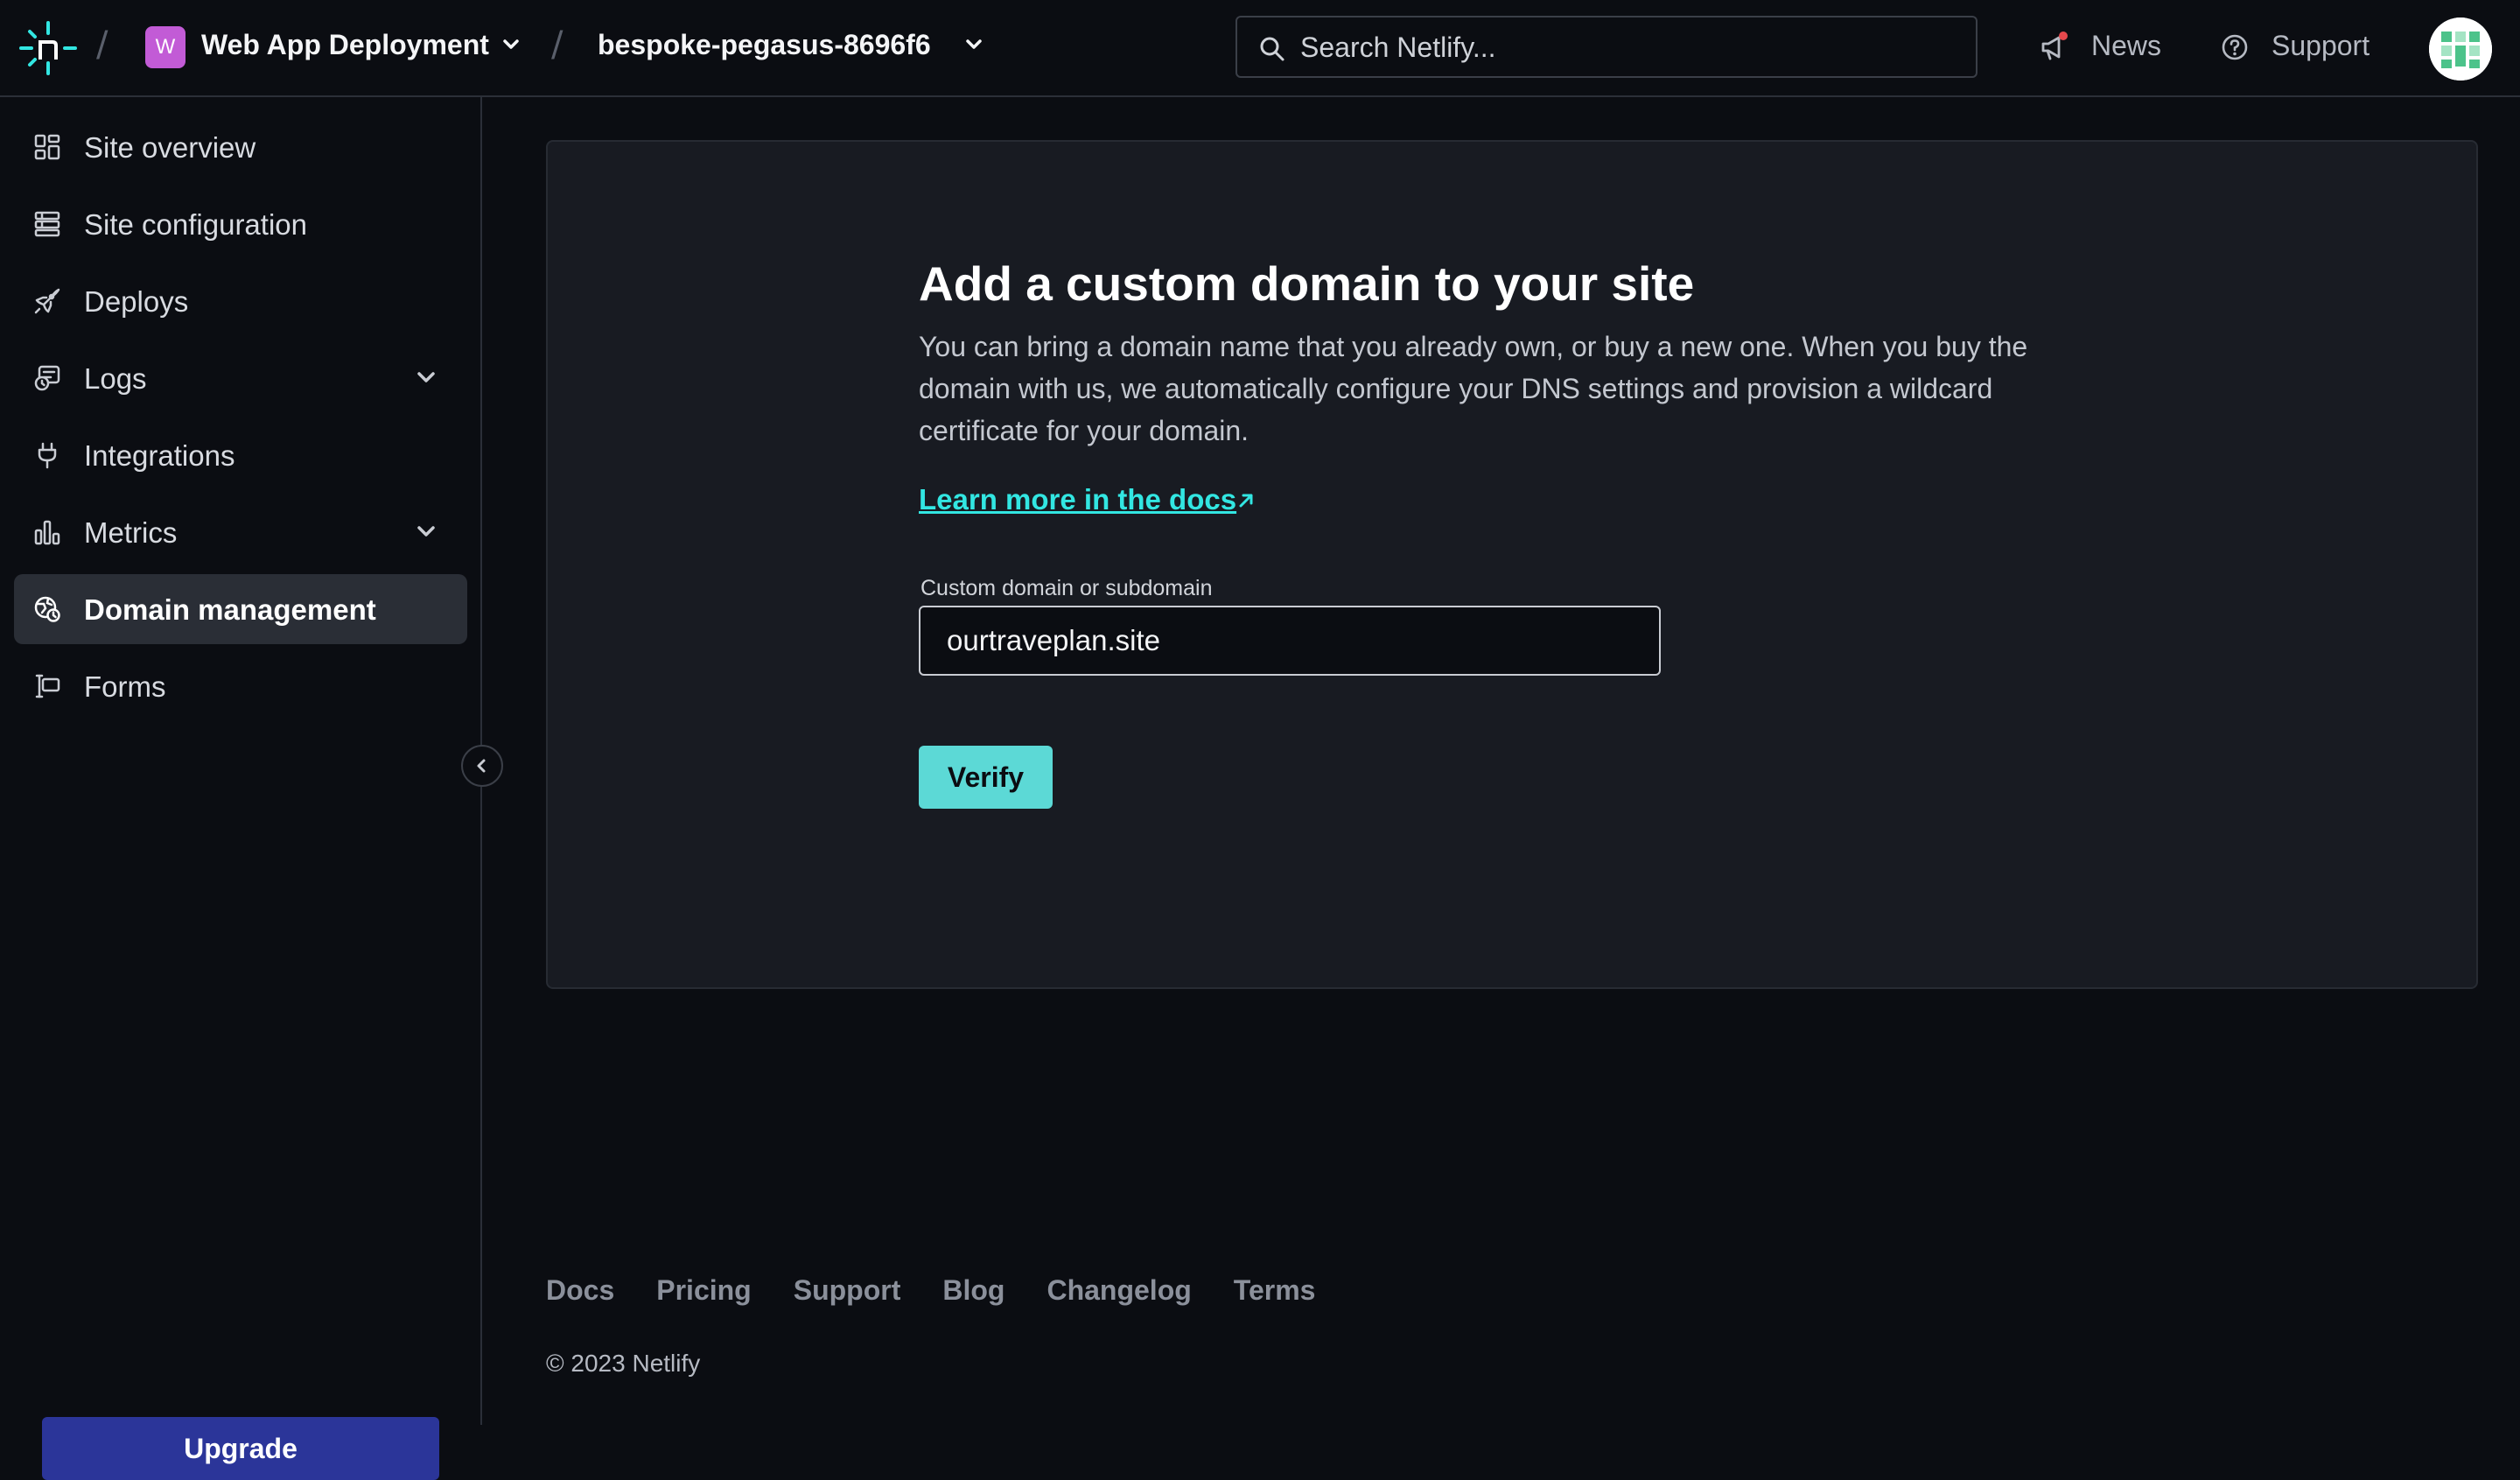 The height and width of the screenshot is (1480, 2520). I want to click on form-icon, so click(47, 686).